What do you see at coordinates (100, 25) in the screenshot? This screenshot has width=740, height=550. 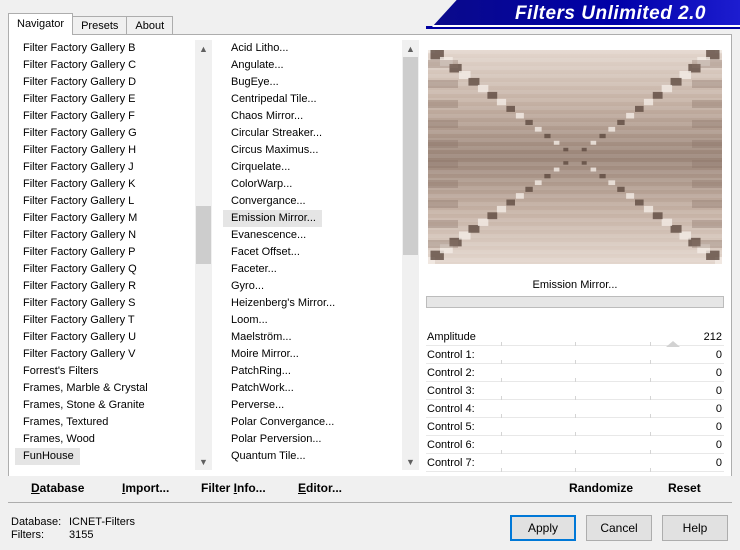 I see `tab-presets: Presets` at bounding box center [100, 25].